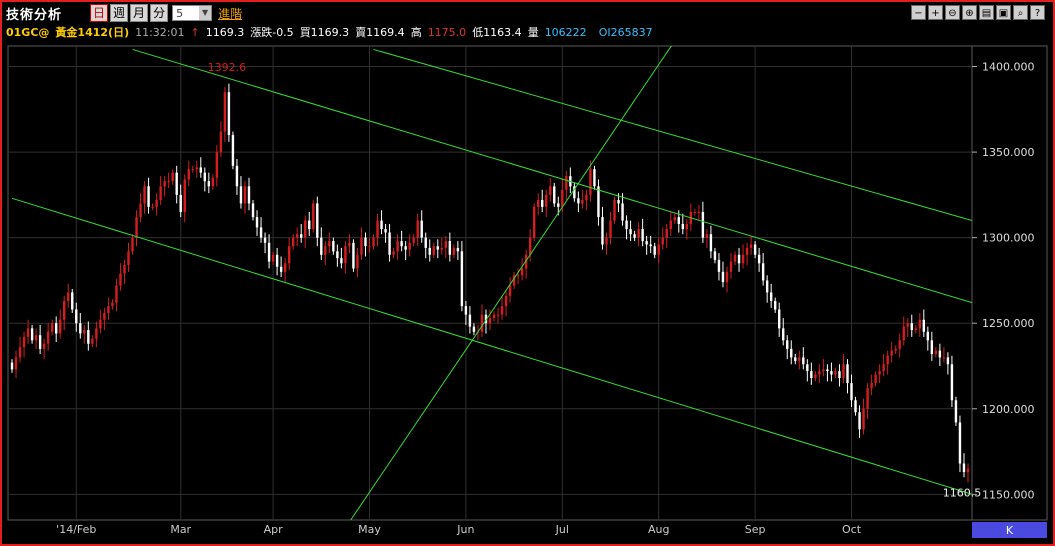 This screenshot has height=546, width=1055. What do you see at coordinates (1008, 494) in the screenshot?
I see `y-tick-label: 1150.000` at bounding box center [1008, 494].